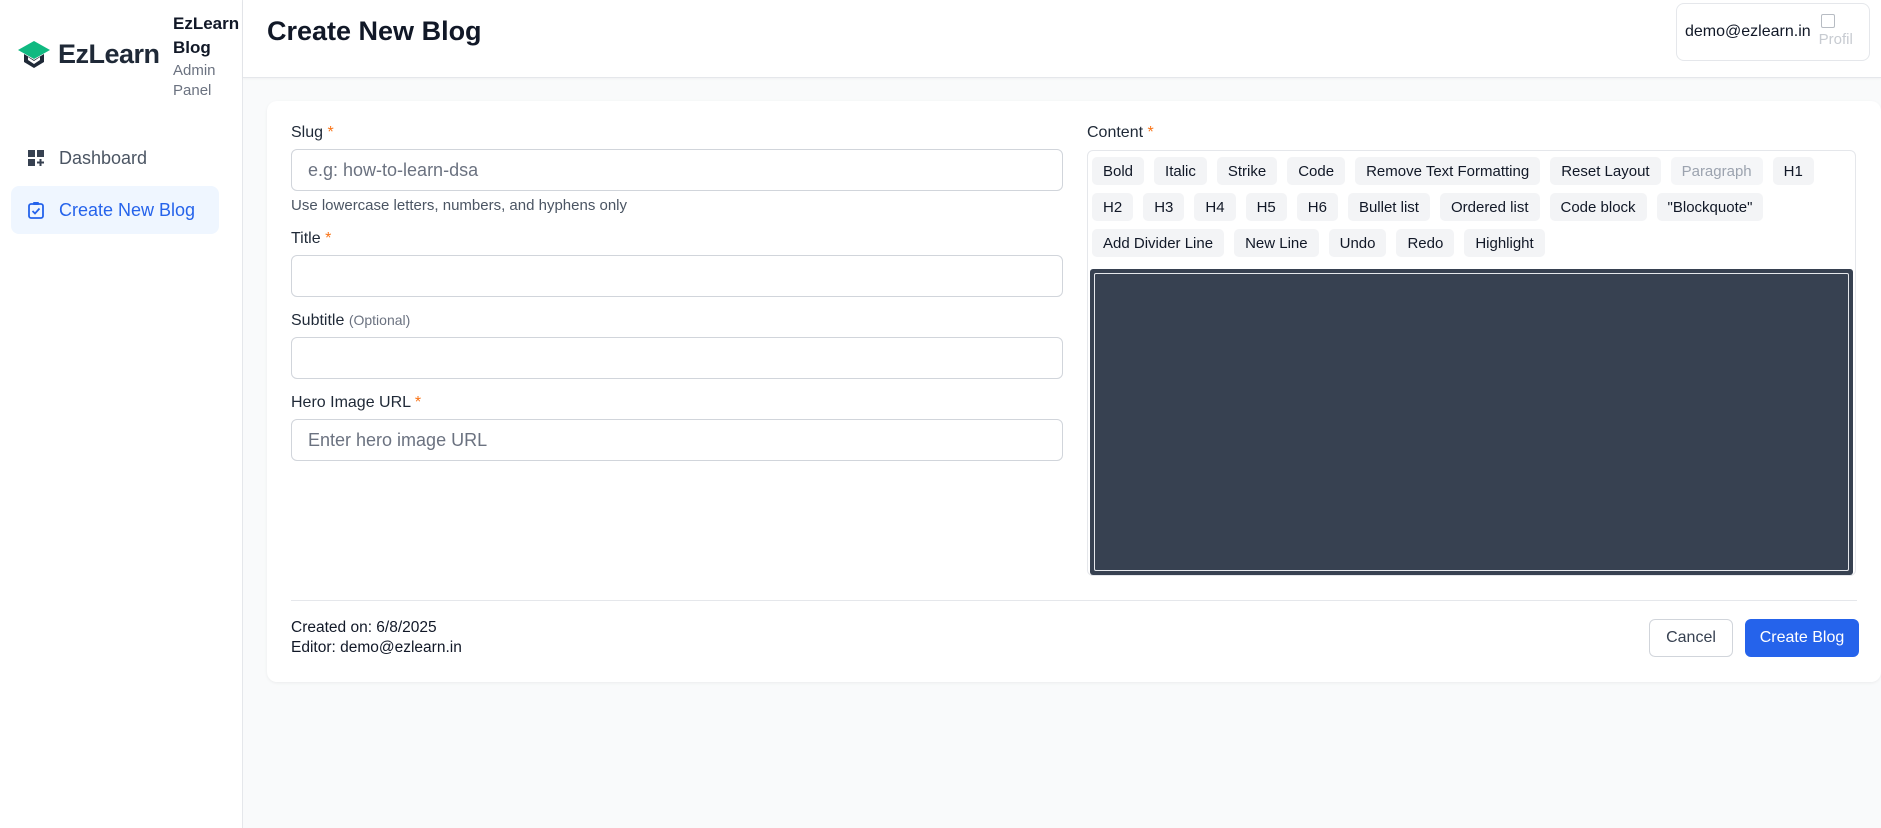 The image size is (1881, 828). I want to click on sidebar-nav: Dashboard Create New Blog, so click(115, 186).